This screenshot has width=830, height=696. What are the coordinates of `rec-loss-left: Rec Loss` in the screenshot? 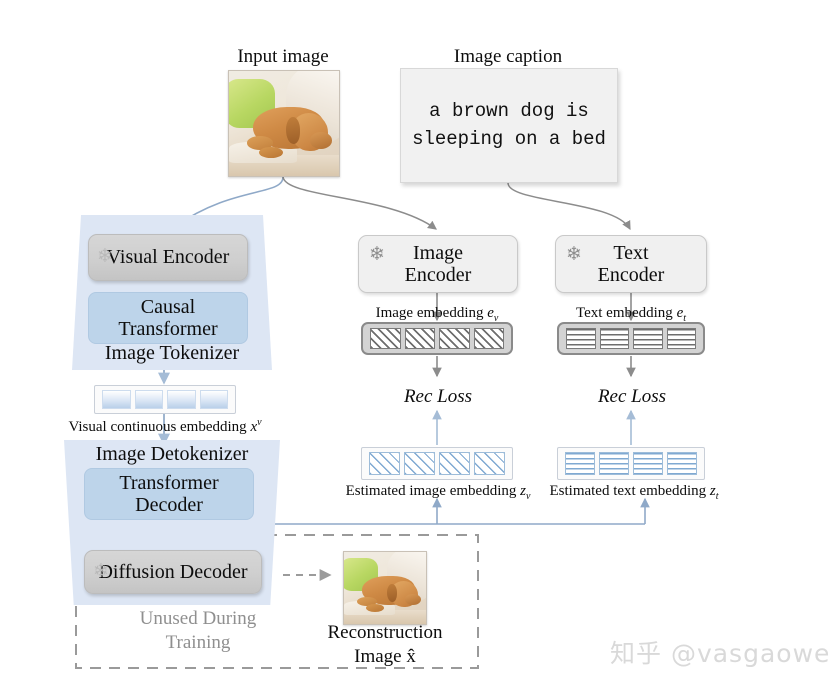 It's located at (438, 396).